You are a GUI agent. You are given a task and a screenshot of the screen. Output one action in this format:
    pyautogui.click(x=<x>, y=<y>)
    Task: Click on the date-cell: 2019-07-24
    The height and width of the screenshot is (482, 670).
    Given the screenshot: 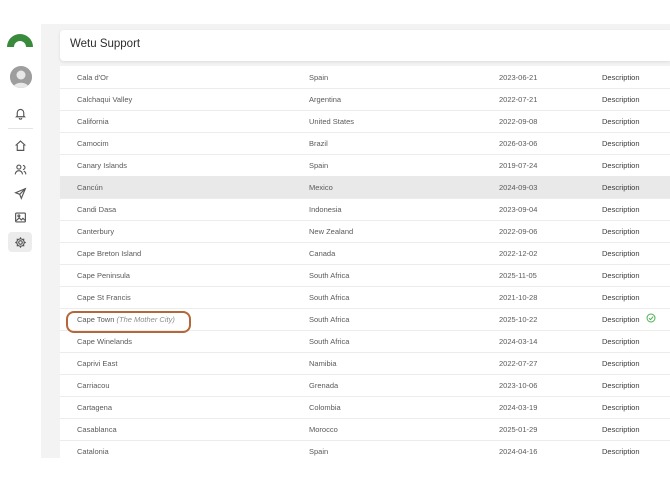 What is the action you would take?
    pyautogui.click(x=518, y=165)
    